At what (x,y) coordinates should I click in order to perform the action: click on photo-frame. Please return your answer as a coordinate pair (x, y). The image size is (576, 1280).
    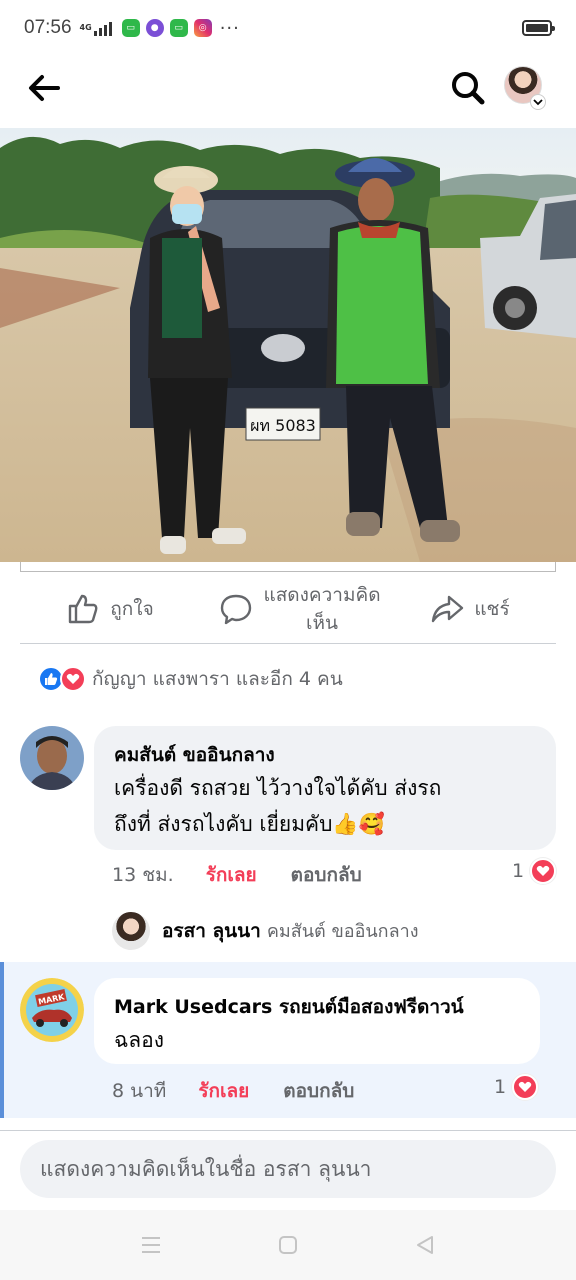
    Looking at the image, I should click on (288, 567).